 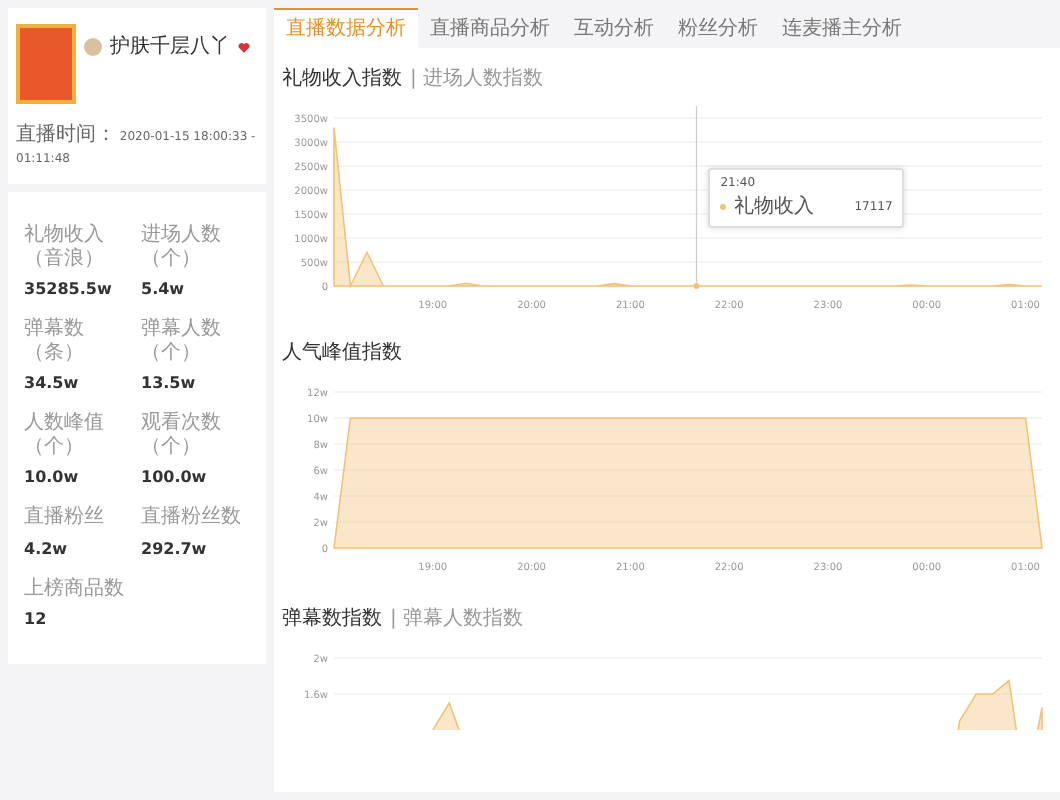 What do you see at coordinates (47, 549) in the screenshot?
I see `stat-value: 4.2w` at bounding box center [47, 549].